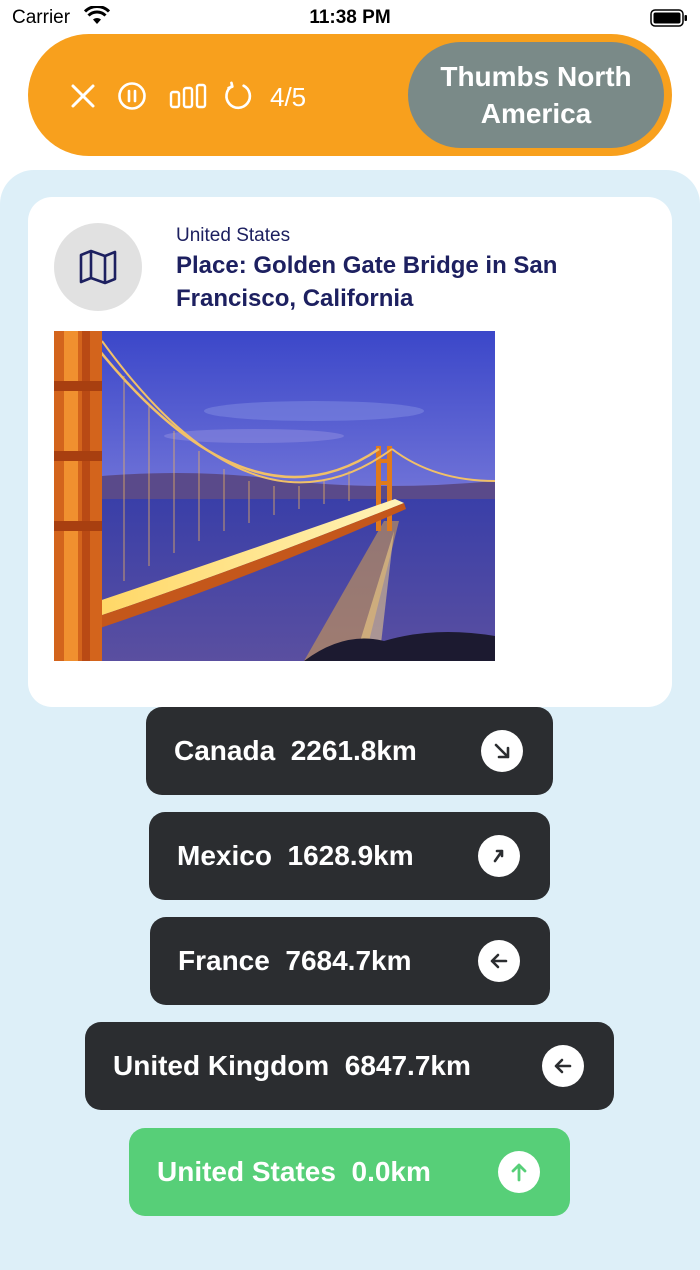 This screenshot has height=1270, width=700. I want to click on guess-country: Canada 2261.8km, so click(295, 750).